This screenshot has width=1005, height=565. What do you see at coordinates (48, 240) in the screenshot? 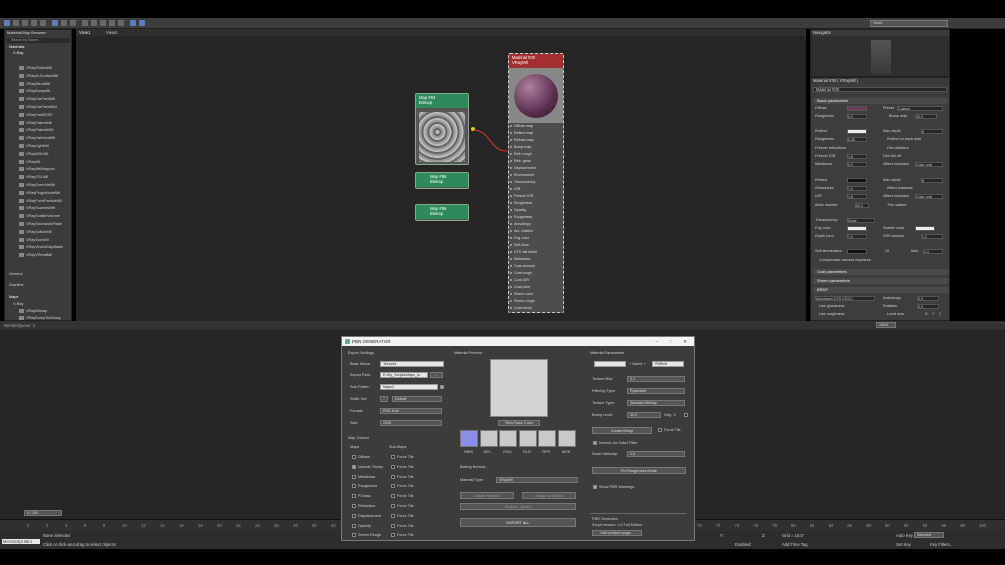
I see `material-item: VRayToonMtl` at bounding box center [48, 240].